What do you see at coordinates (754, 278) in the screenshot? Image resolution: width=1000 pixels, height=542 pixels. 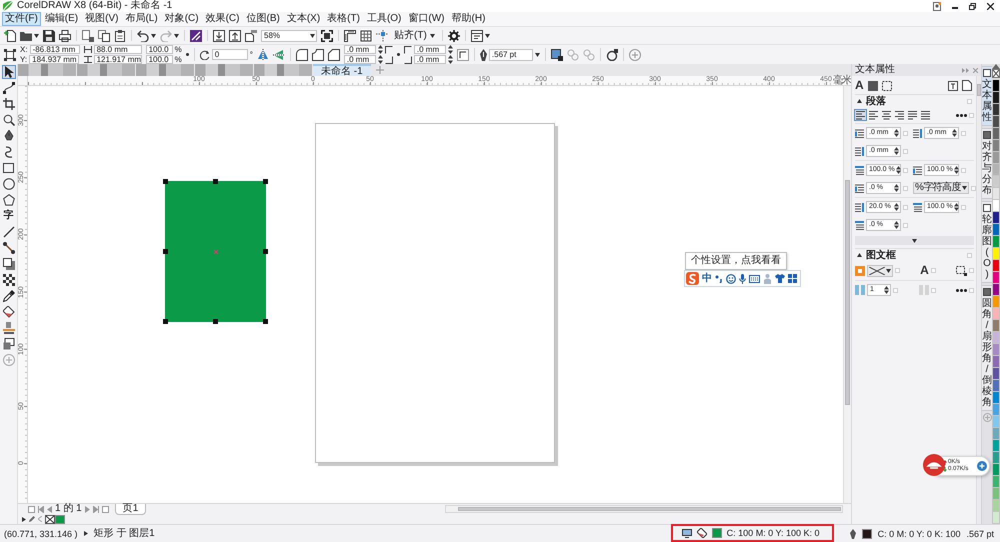 I see `keyboard-icon` at bounding box center [754, 278].